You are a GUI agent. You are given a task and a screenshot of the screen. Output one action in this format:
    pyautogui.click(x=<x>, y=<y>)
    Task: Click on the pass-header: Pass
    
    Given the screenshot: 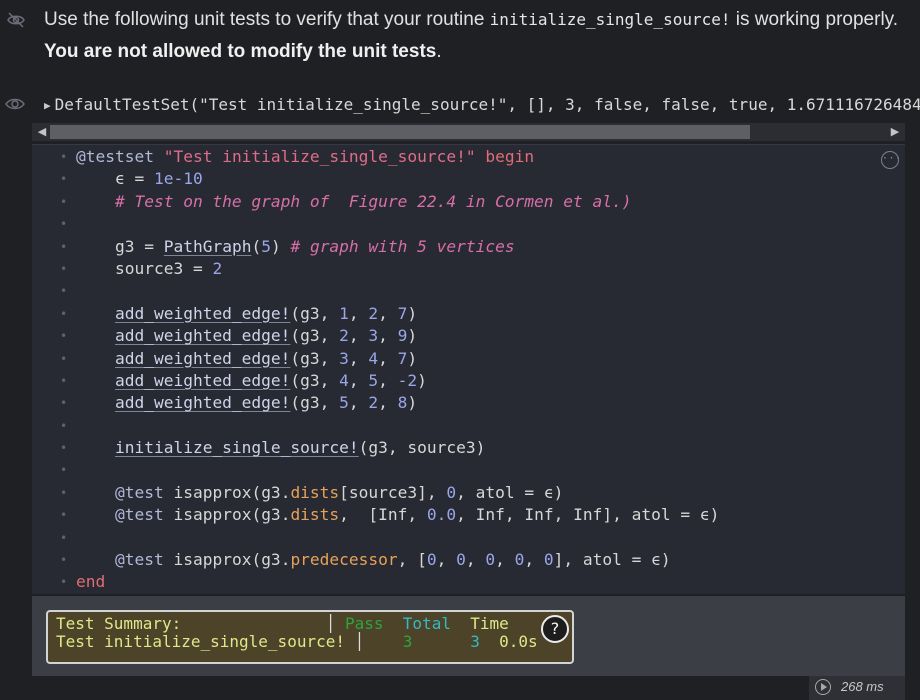 What is the action you would take?
    pyautogui.click(x=364, y=623)
    